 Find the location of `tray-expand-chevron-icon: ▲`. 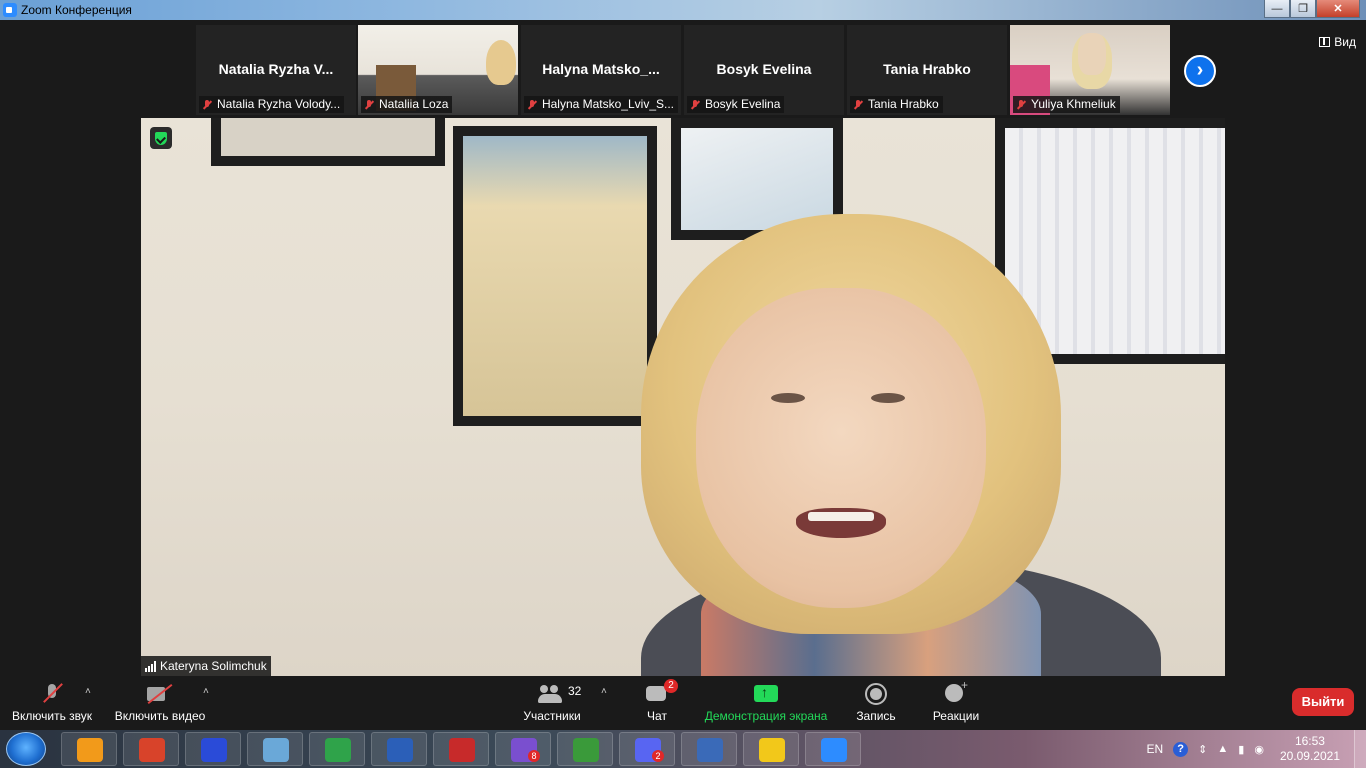

tray-expand-chevron-icon: ▲ is located at coordinates (1222, 749).